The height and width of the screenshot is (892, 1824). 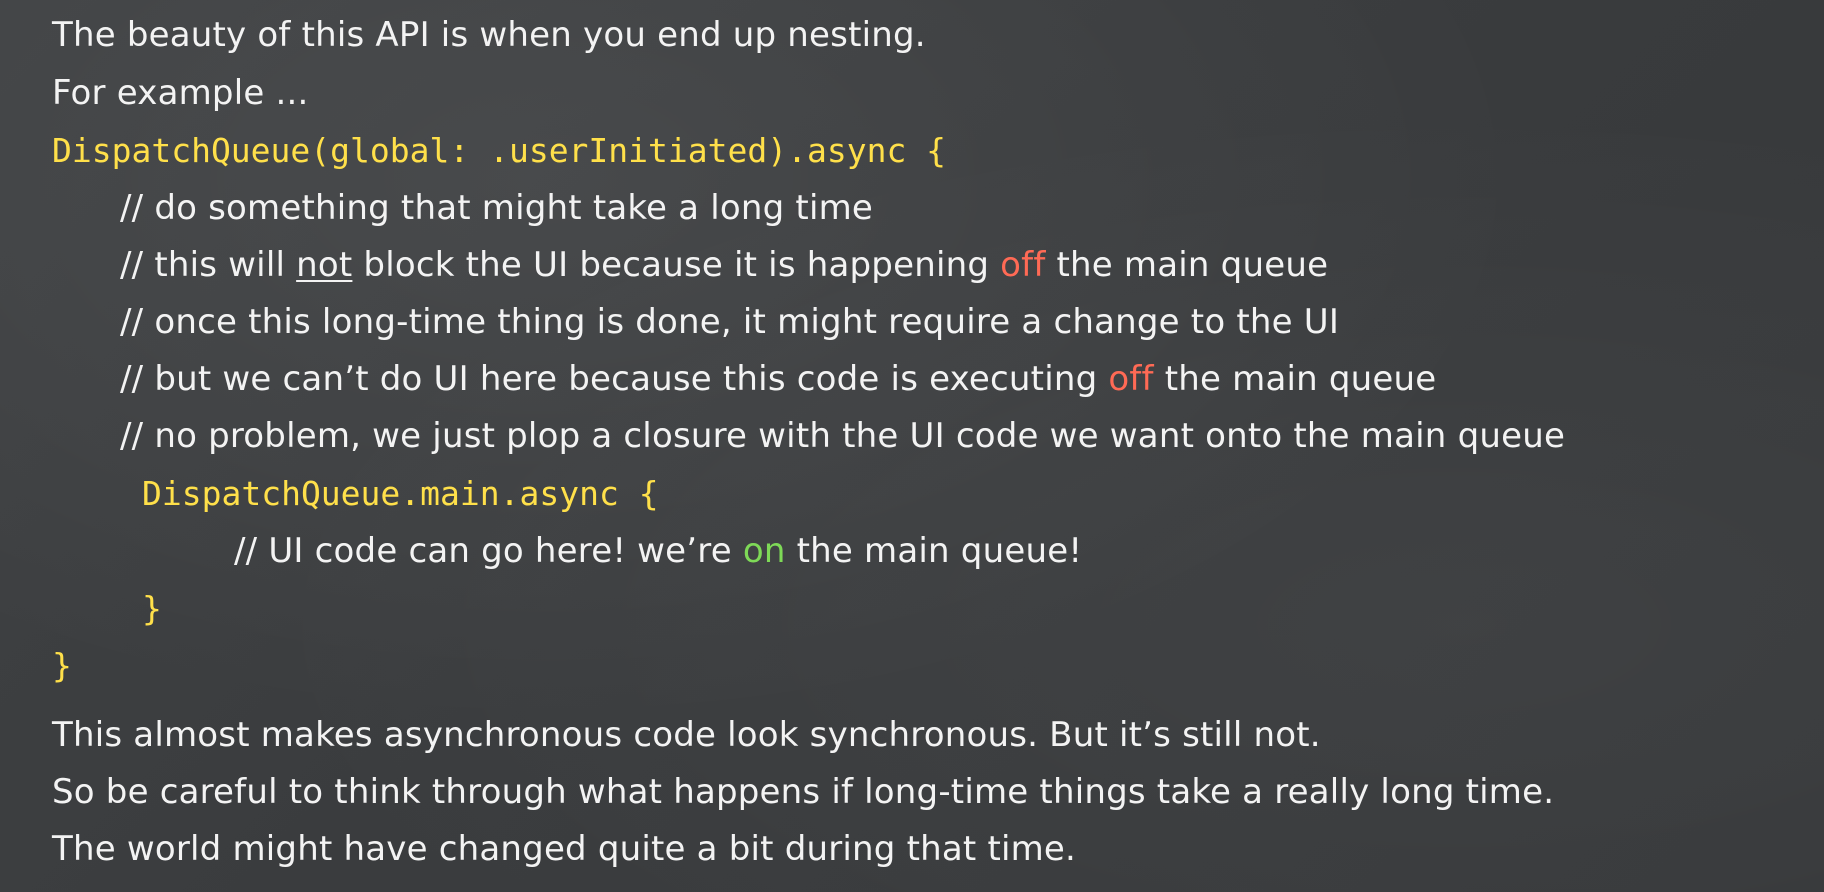 What do you see at coordinates (676, 265) in the screenshot?
I see `comment-2-mid: block the UI because it is happening` at bounding box center [676, 265].